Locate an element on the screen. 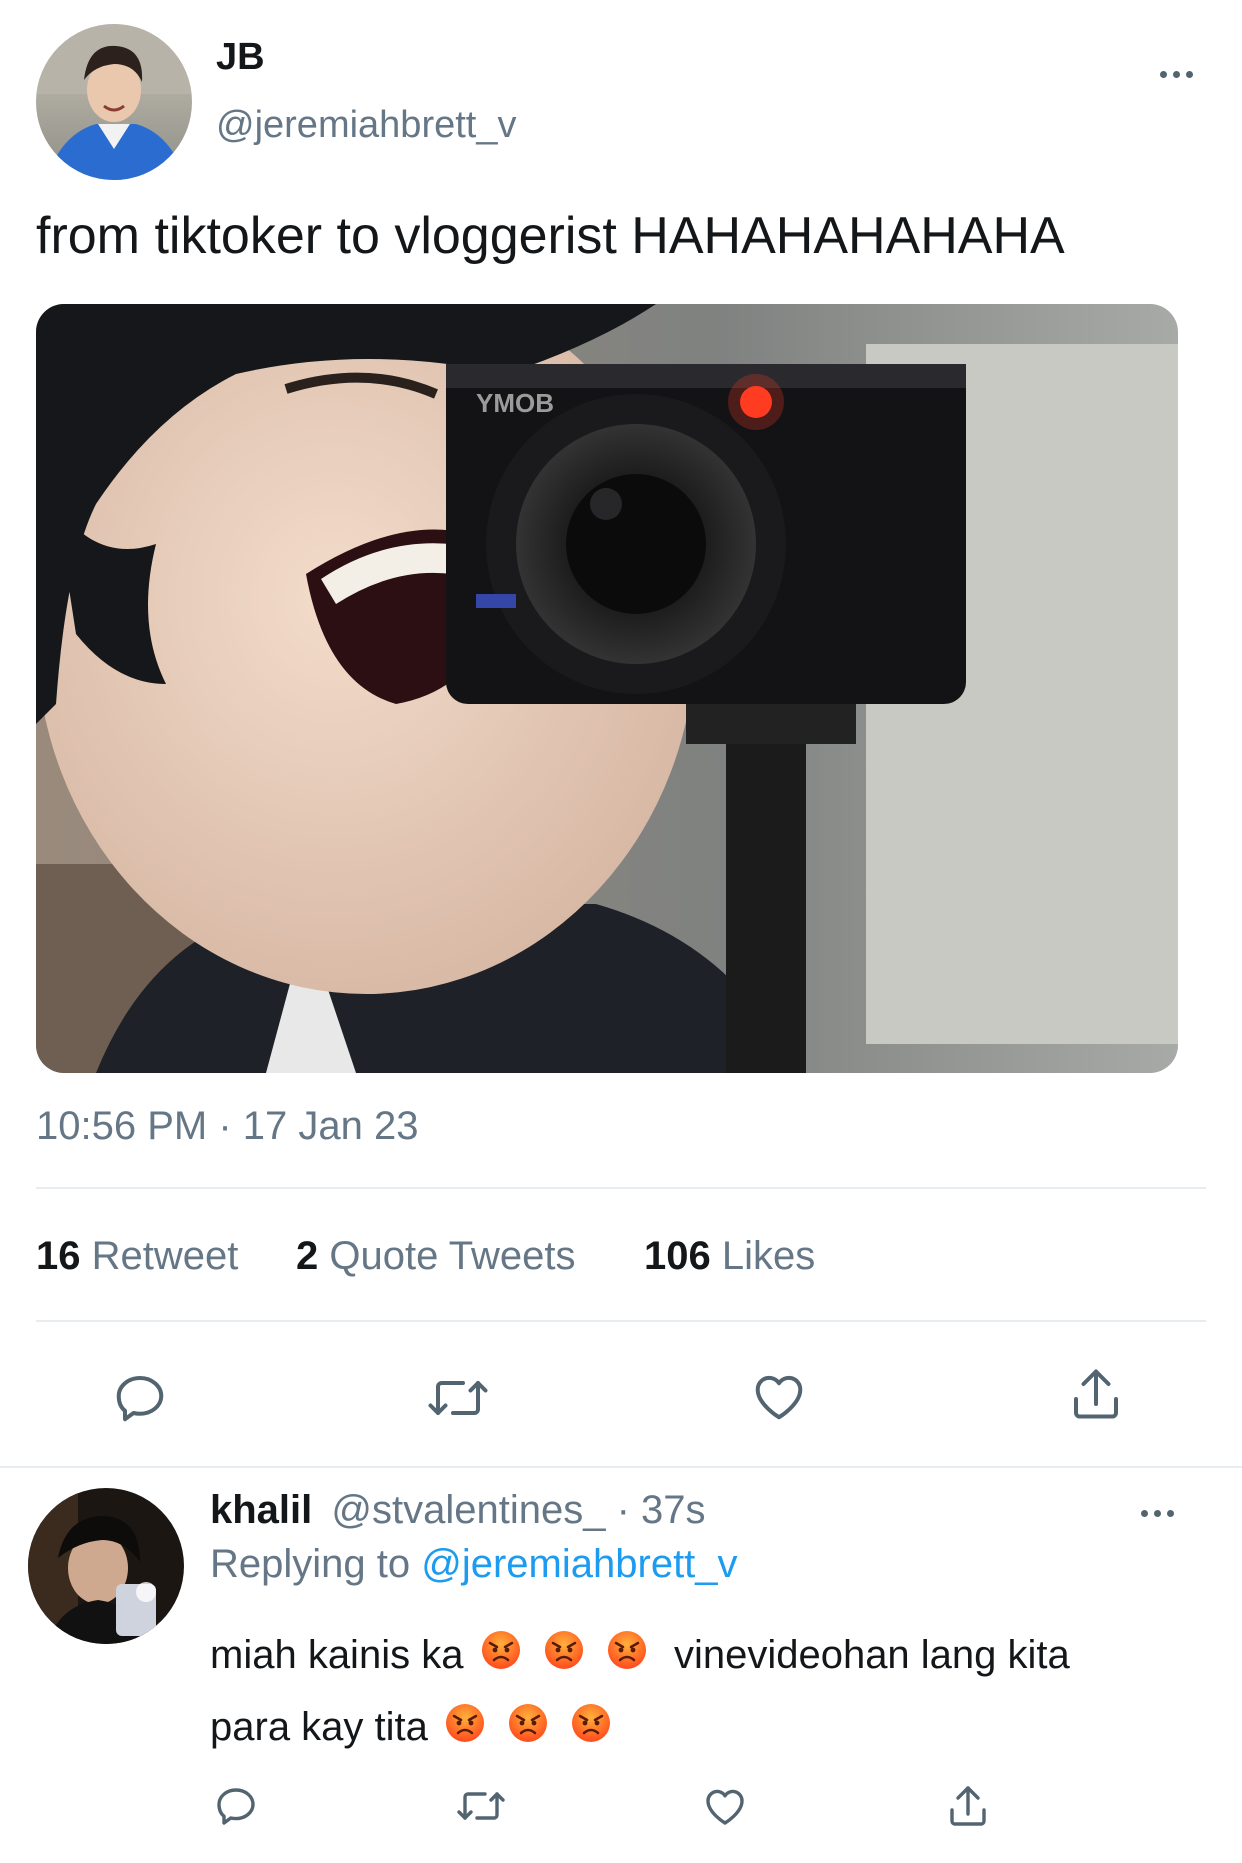  likes-count: 106 is located at coordinates (677, 1256).